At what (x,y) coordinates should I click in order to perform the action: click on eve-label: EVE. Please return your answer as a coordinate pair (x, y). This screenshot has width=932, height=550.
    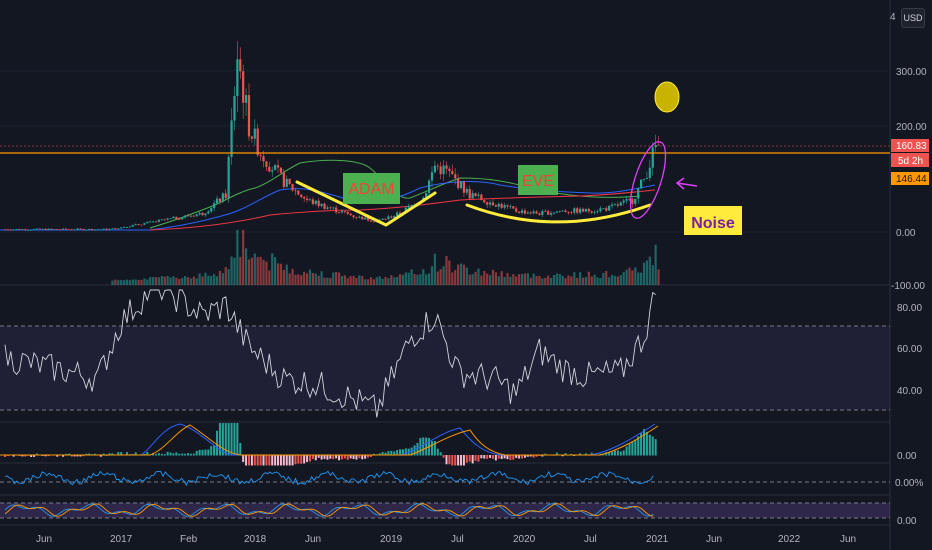
    Looking at the image, I should click on (538, 180).